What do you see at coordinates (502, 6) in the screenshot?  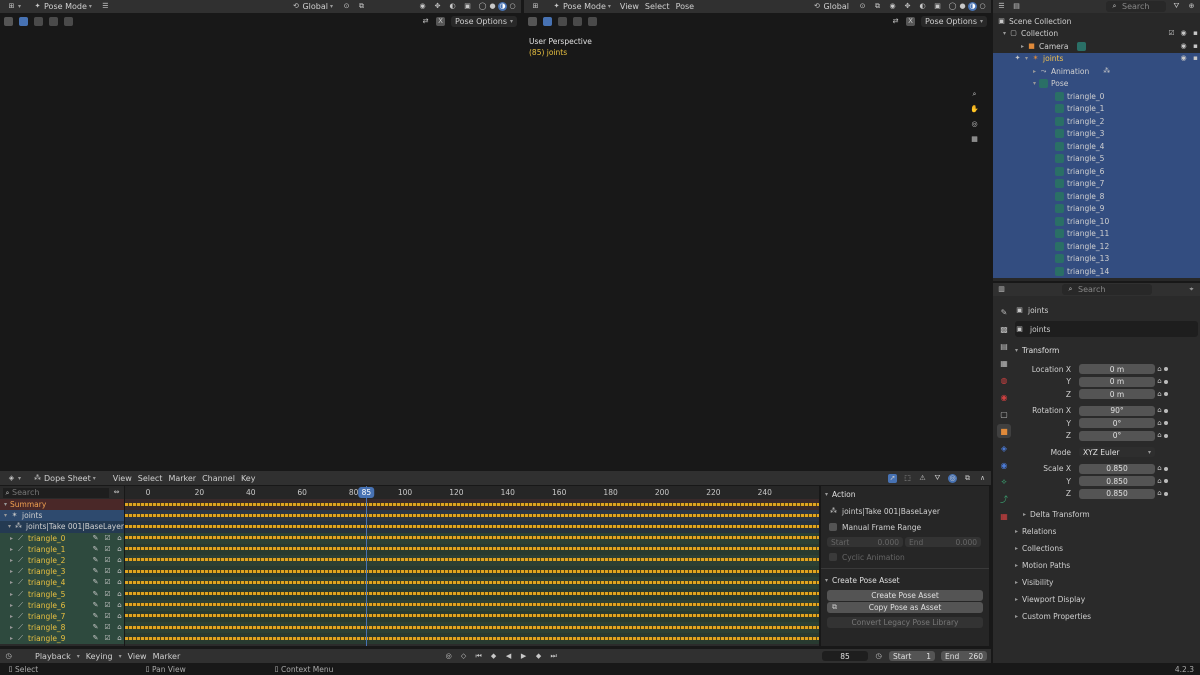 I see `material-shading-icon: ◑` at bounding box center [502, 6].